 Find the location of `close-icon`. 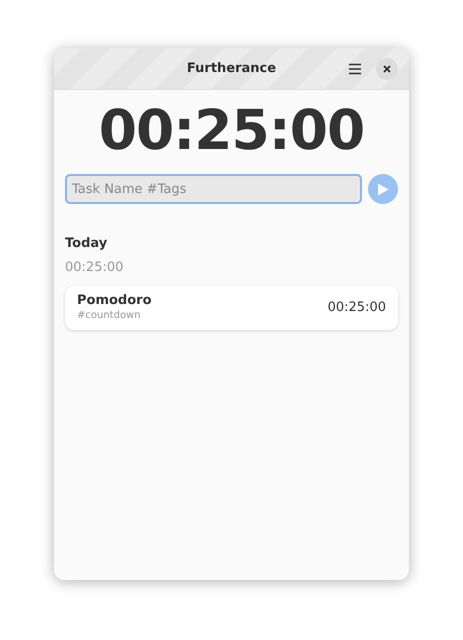

close-icon is located at coordinates (387, 68).